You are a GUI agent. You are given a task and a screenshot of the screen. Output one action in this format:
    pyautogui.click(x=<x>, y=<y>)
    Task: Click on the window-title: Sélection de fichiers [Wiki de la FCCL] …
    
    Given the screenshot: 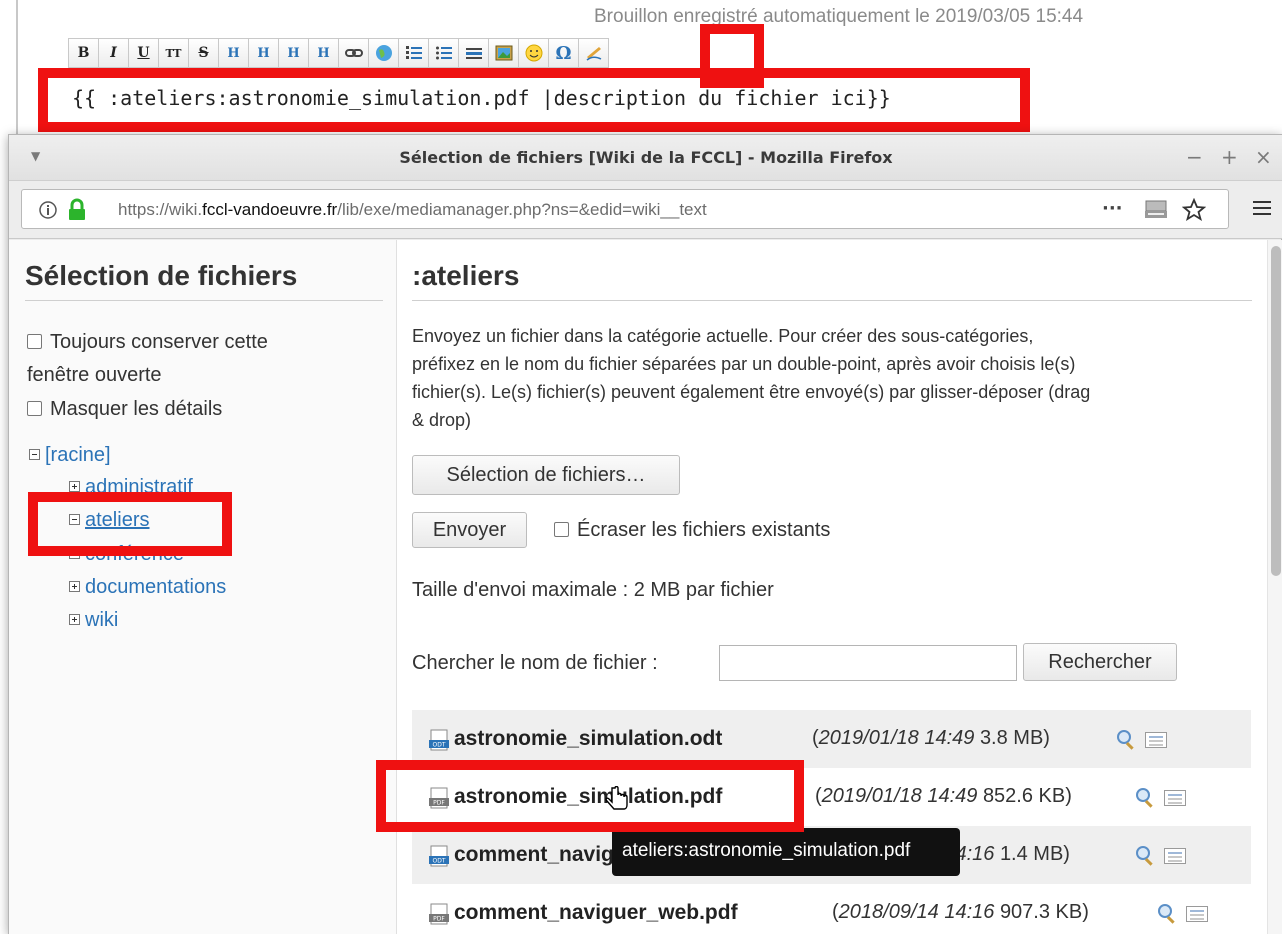 What is the action you would take?
    pyautogui.click(x=646, y=157)
    